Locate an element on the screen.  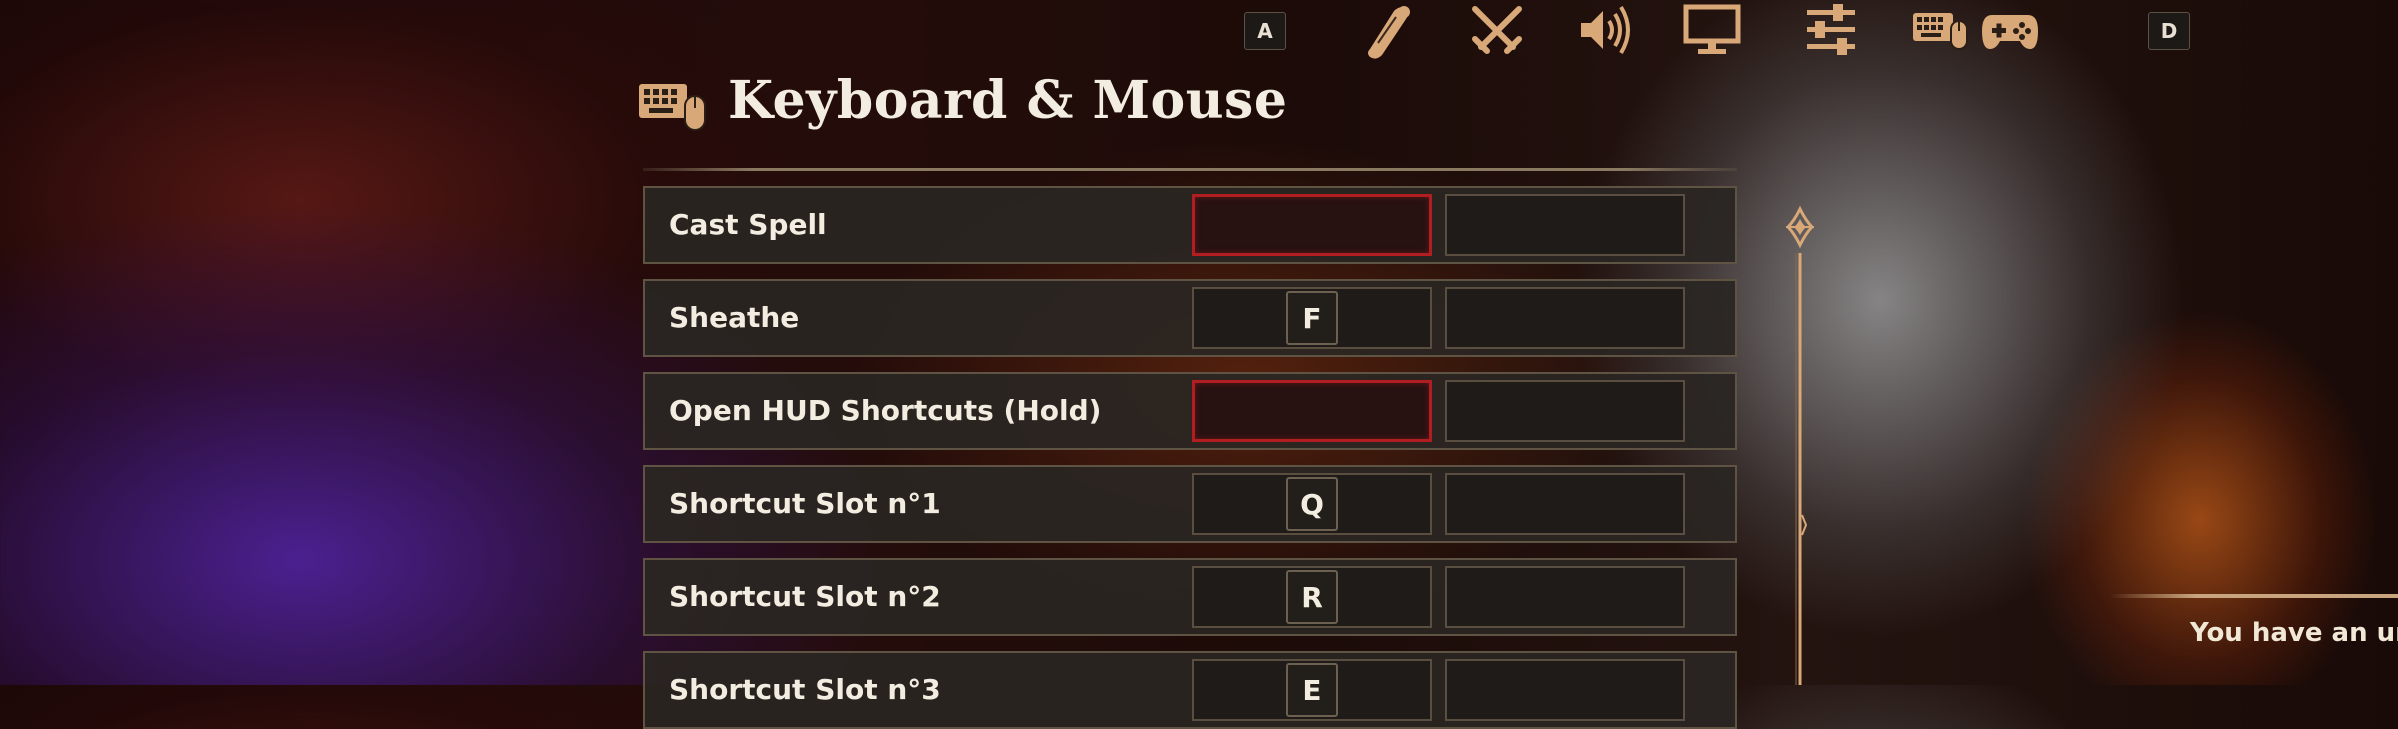
binding-action-label: Open HUD Shortcuts (Hold) is located at coordinates (885, 410).